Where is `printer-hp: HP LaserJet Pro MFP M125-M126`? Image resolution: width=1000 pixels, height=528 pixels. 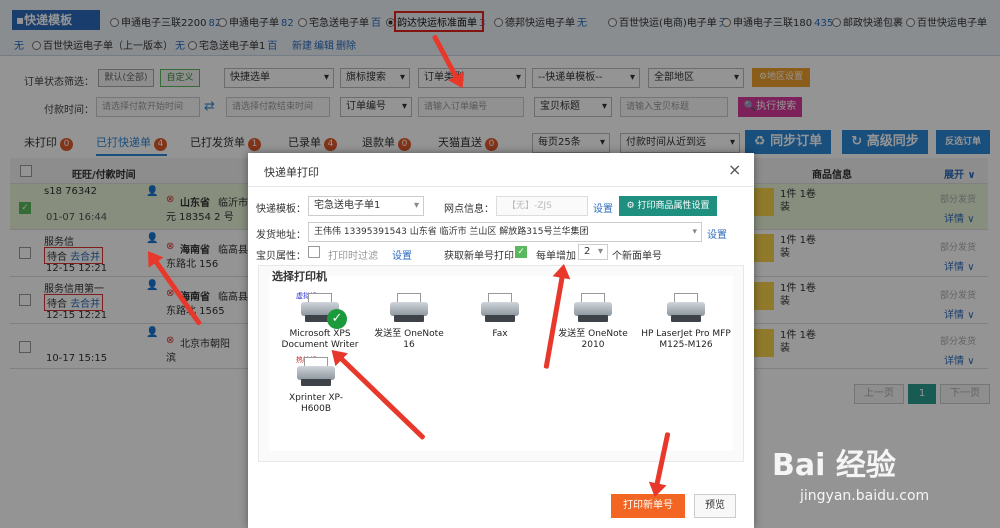 printer-hp: HP LaserJet Pro MFP M125-M126 is located at coordinates (686, 322).